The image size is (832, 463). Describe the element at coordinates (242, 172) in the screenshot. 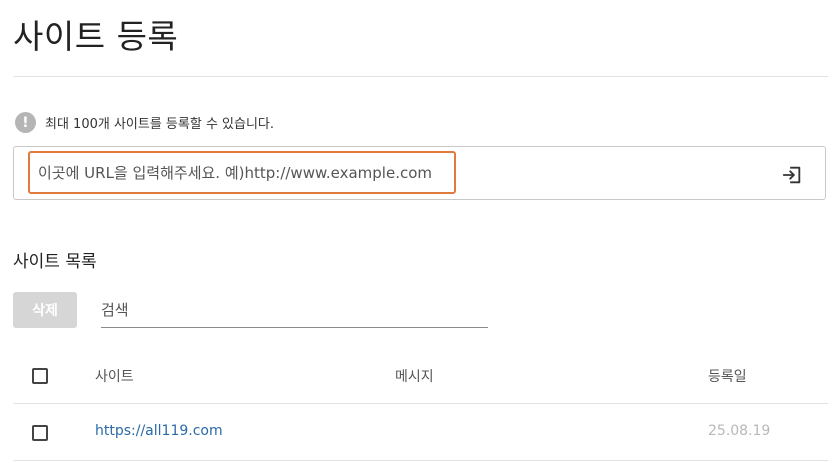

I see `url-input` at that location.